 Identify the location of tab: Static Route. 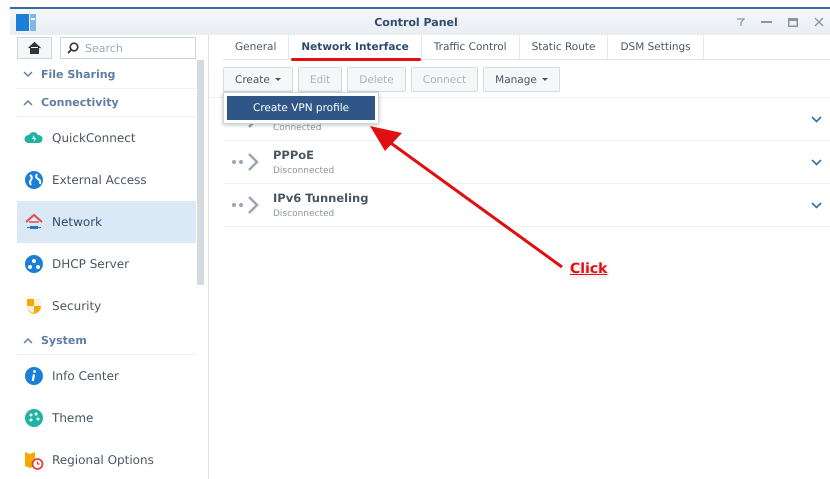
(564, 47).